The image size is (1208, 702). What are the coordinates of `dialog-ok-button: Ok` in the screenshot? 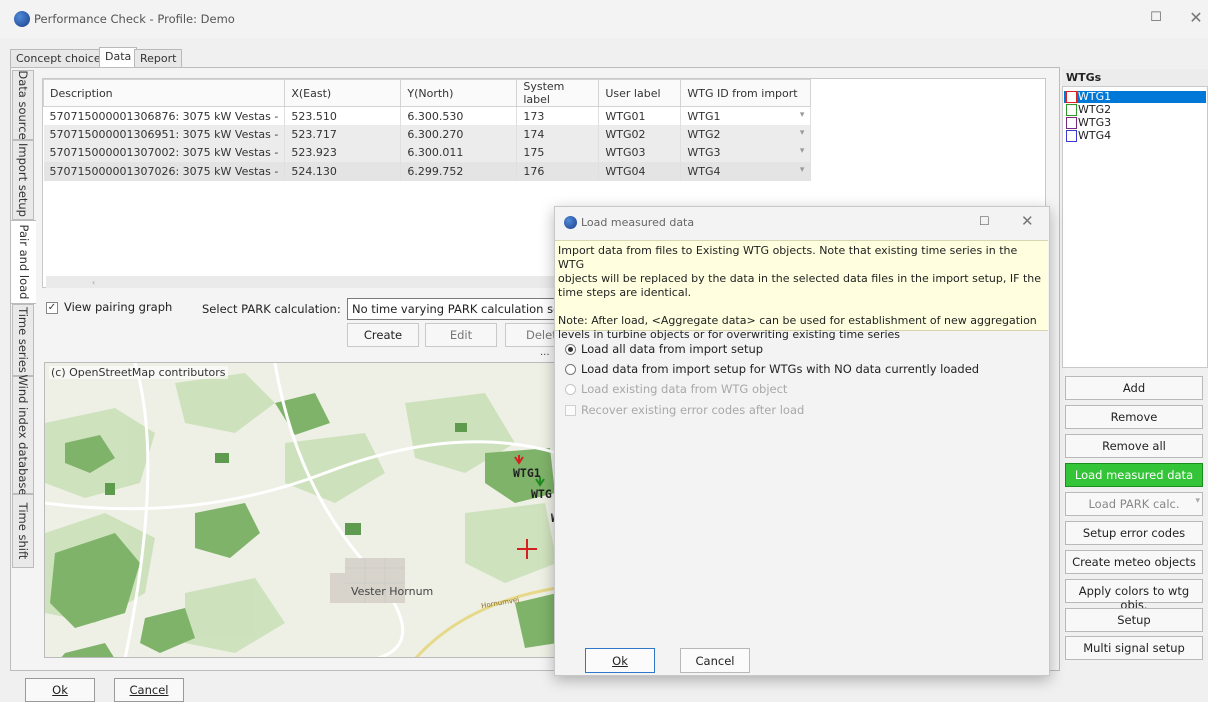 It's located at (620, 660).